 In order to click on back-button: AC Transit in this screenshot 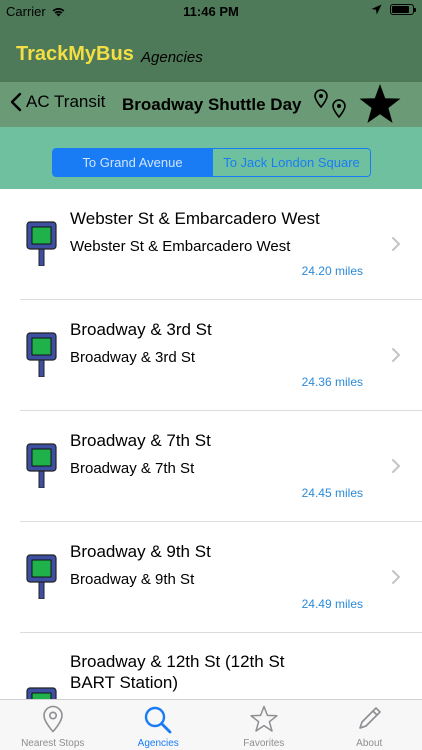, I will do `click(57, 102)`.